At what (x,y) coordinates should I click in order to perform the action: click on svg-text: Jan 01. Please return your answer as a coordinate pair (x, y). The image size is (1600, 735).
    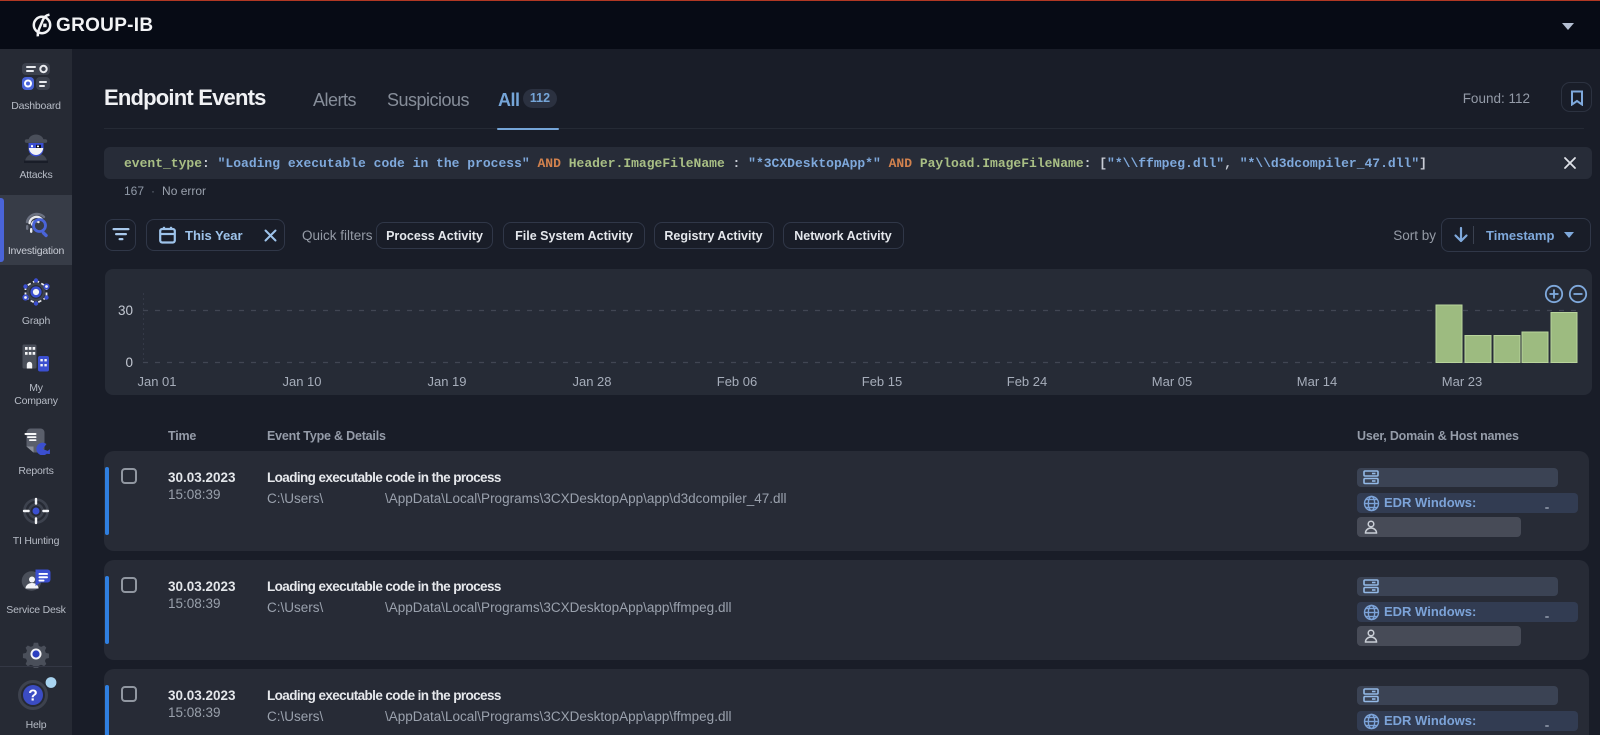
    Looking at the image, I should click on (156, 381).